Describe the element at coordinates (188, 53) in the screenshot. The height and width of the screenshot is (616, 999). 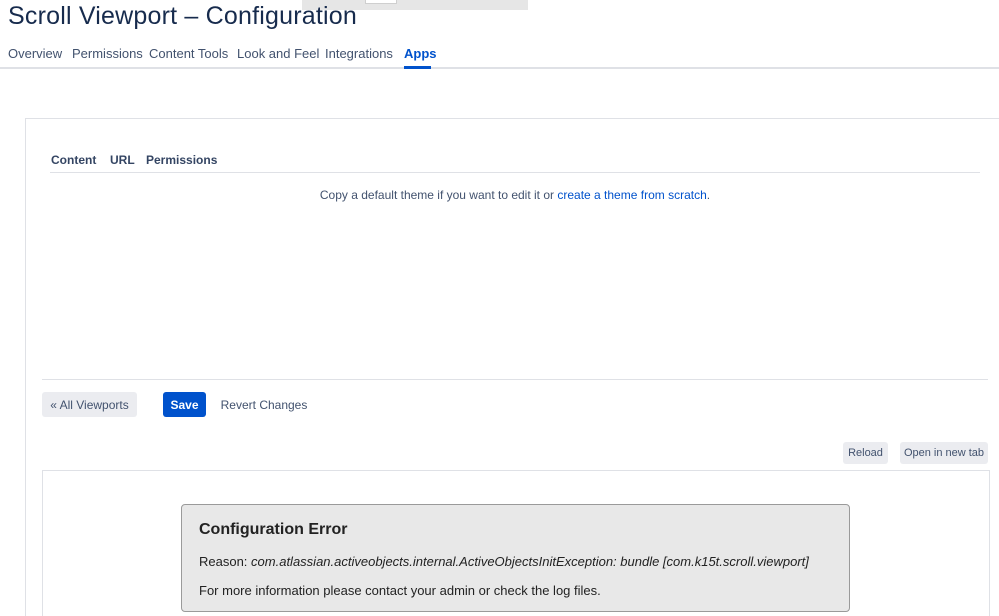
I see `tab-content-tools: Content Tools` at that location.